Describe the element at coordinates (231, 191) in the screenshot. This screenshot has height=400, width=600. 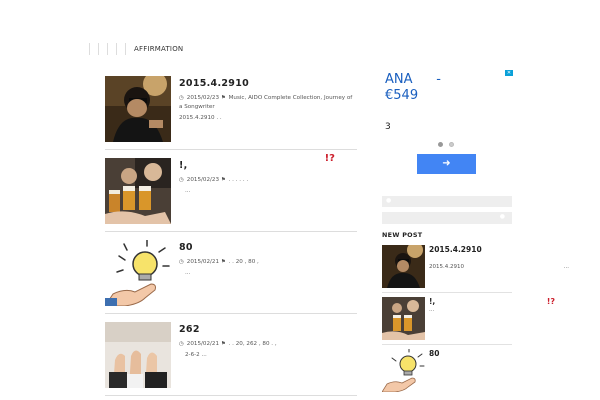
I see `post-item: !, ◷ 2015/02/23 ⚑ . . . . . . ... !?` at that location.